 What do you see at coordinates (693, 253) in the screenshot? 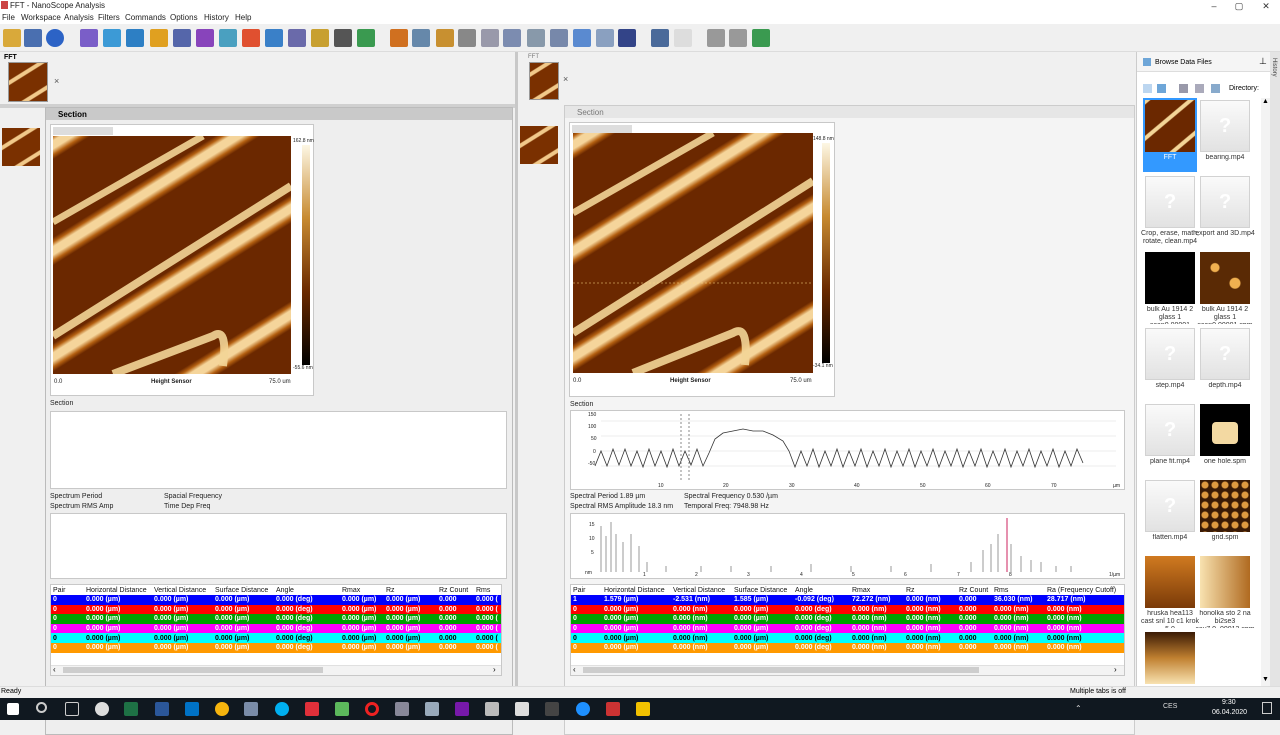
I see `afm-image-right` at bounding box center [693, 253].